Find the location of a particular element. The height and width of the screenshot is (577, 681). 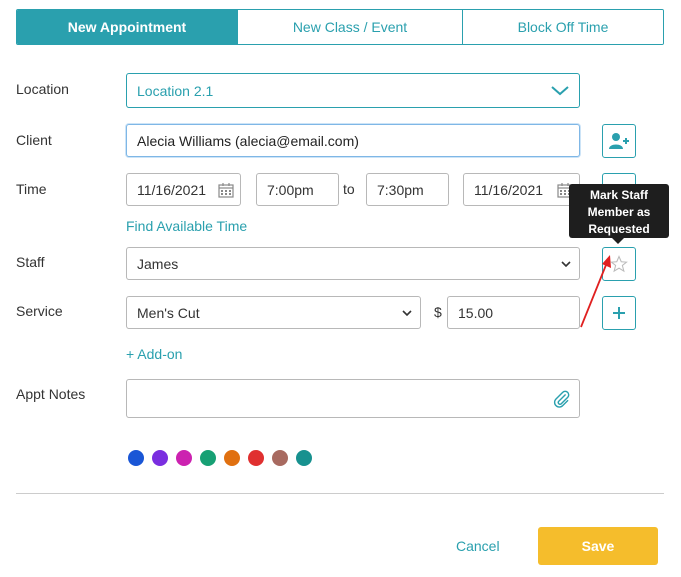

divider is located at coordinates (340, 493).